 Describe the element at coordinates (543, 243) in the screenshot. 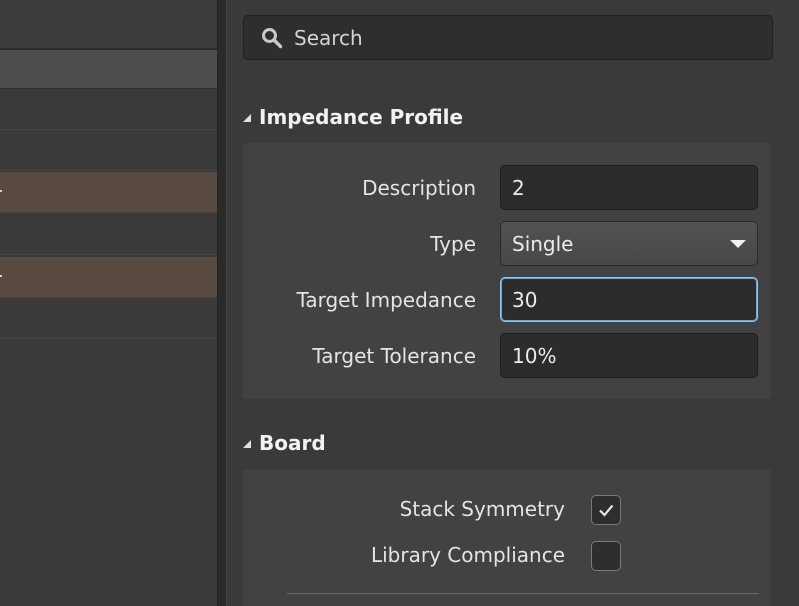

I see `type-selected-value: Single` at that location.